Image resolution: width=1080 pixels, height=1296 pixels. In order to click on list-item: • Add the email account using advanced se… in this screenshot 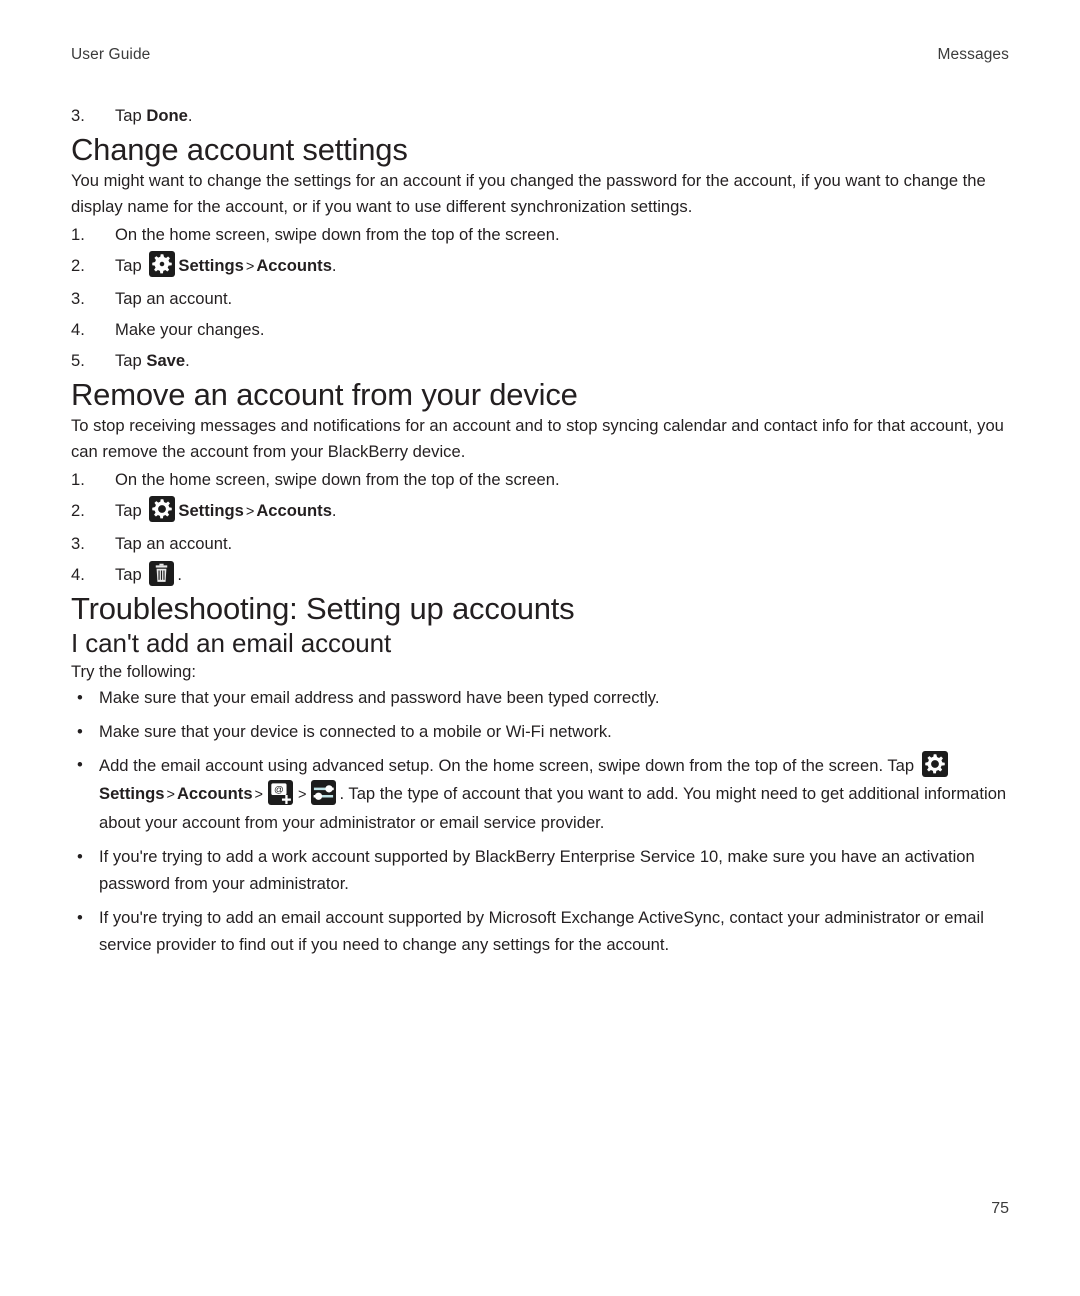, I will do `click(540, 794)`.